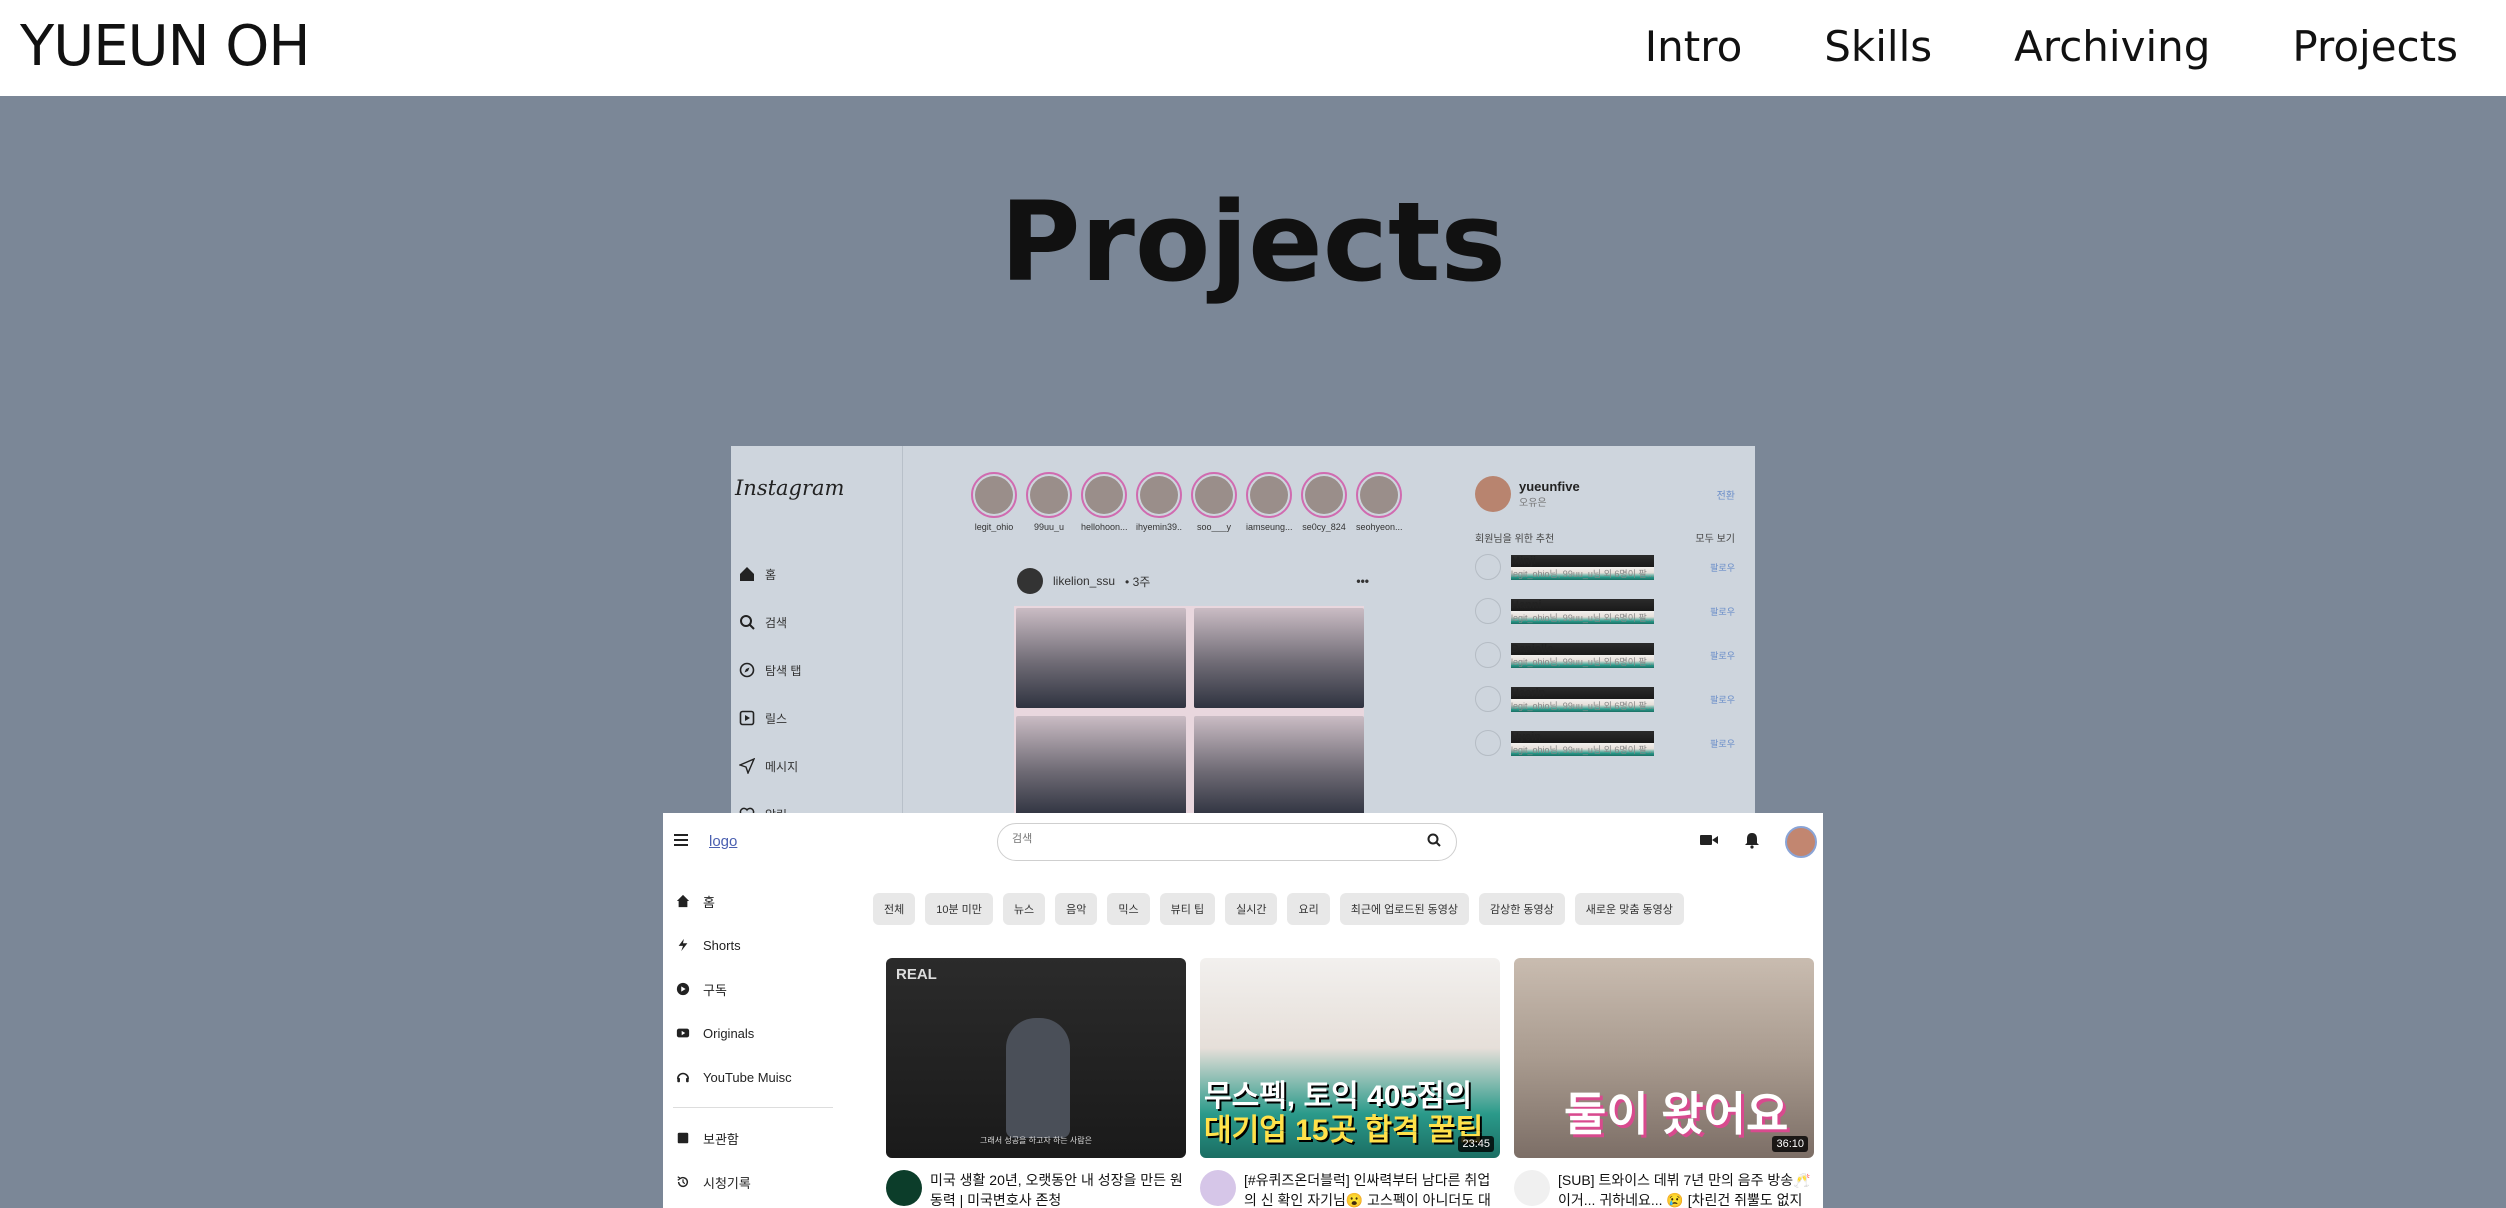 Image resolution: width=2506 pixels, height=1208 pixels. I want to click on post-username: likelion_ssu, so click(1084, 581).